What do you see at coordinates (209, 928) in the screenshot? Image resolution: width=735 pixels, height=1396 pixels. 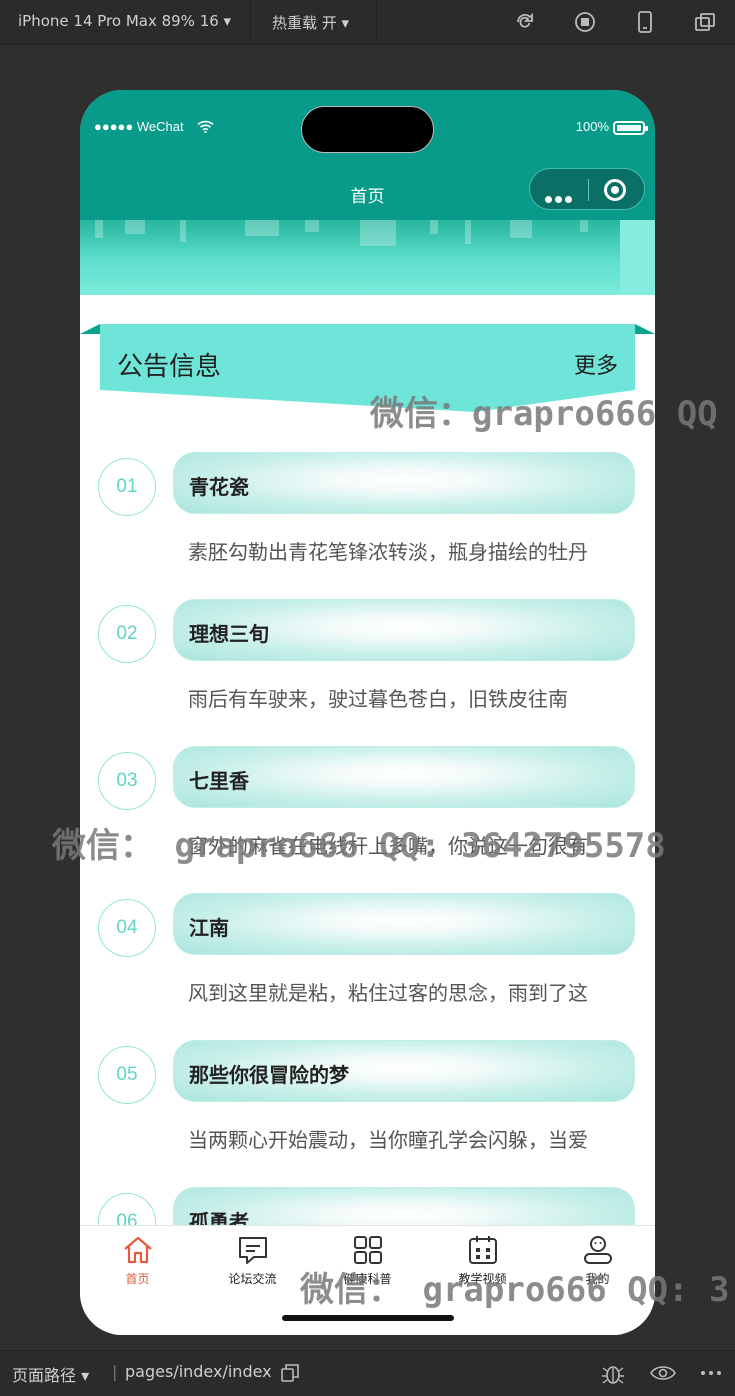 I see `item-title: 江南` at bounding box center [209, 928].